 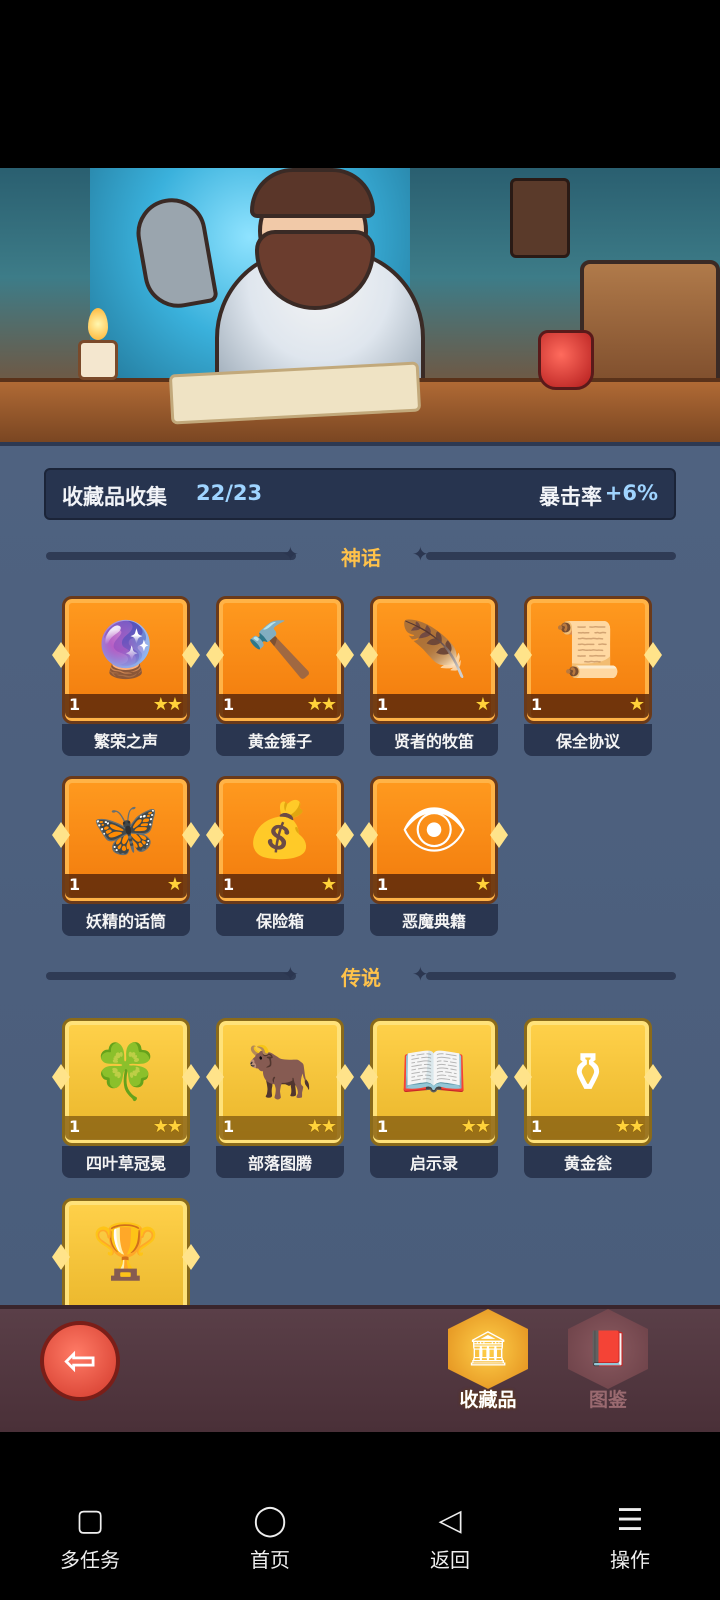 I want to click on nav-home: ◯ 首页, so click(x=270, y=1536).